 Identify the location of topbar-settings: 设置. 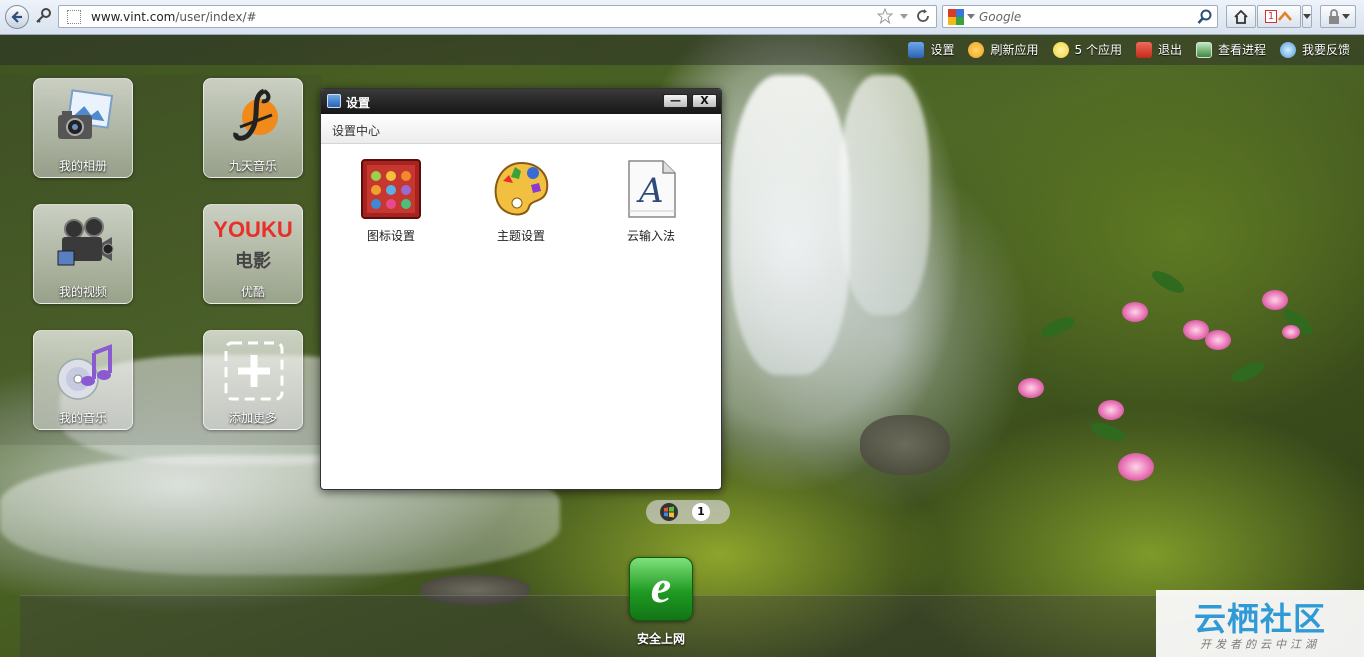
(931, 49).